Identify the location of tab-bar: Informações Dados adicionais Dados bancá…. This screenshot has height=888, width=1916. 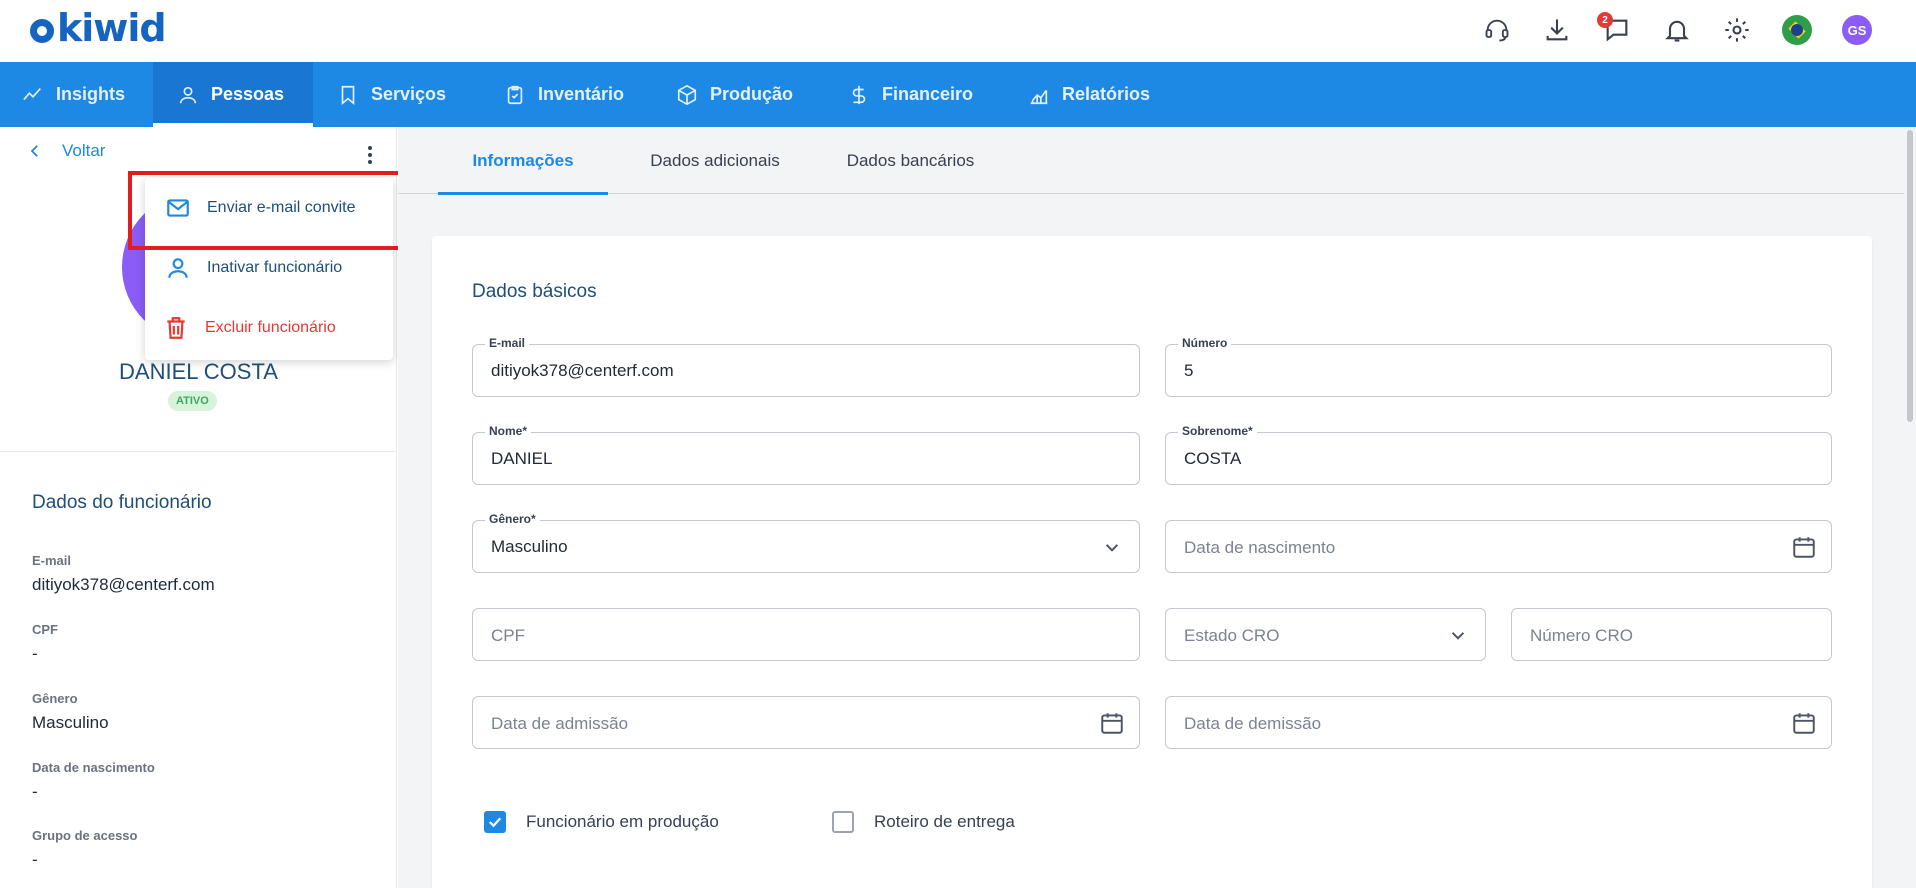
(1151, 161).